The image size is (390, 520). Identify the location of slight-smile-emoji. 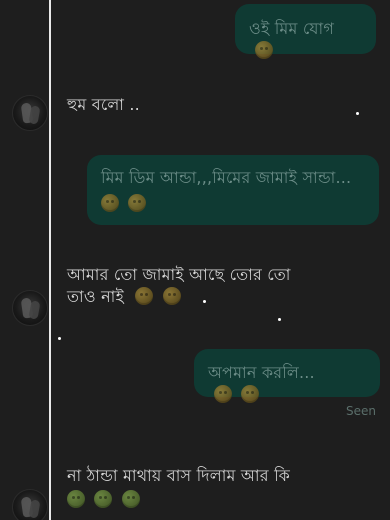
(171, 296).